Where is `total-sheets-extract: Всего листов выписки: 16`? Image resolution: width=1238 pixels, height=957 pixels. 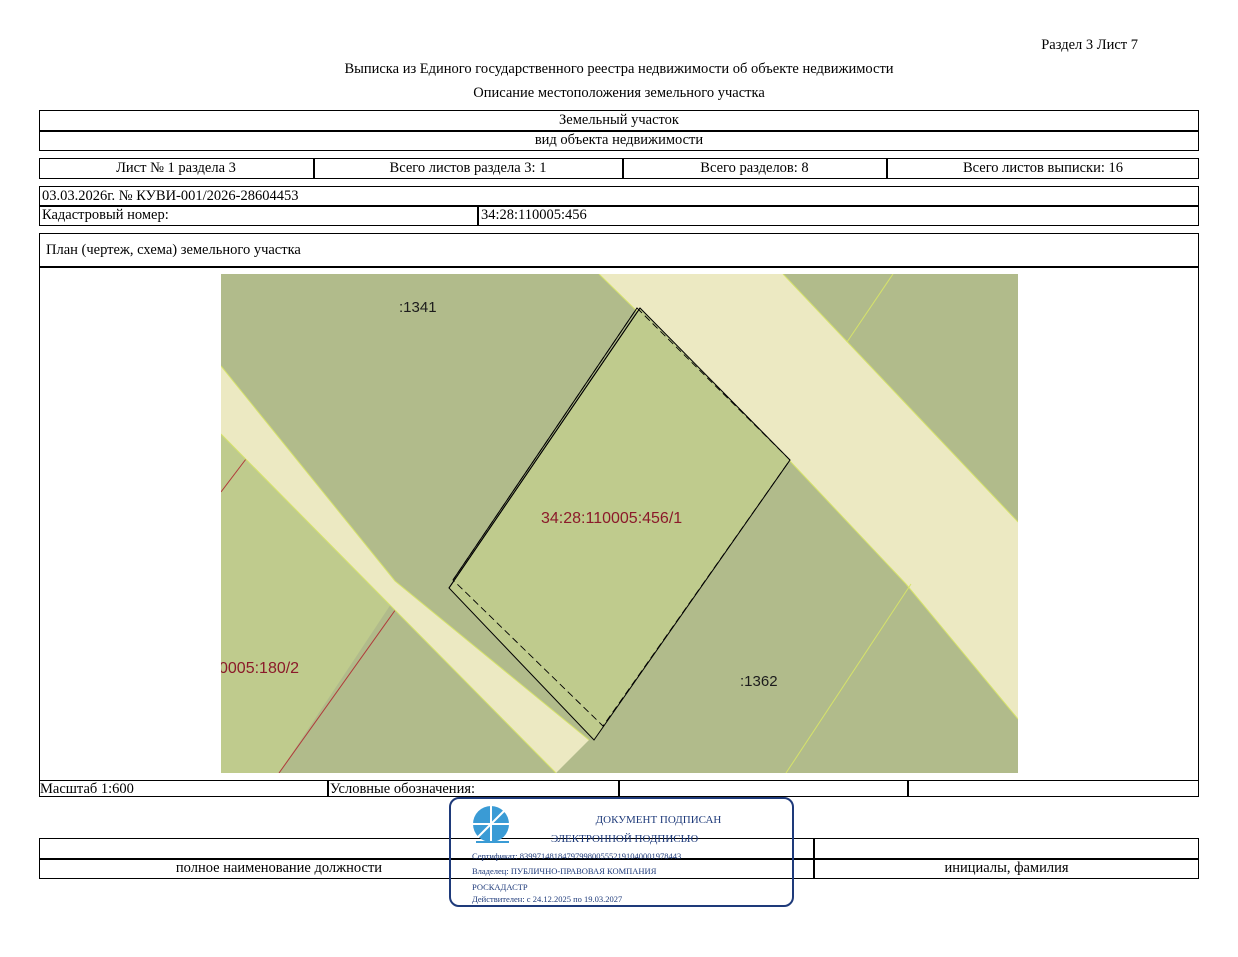
total-sheets-extract: Всего листов выписки: 16 is located at coordinates (1043, 168).